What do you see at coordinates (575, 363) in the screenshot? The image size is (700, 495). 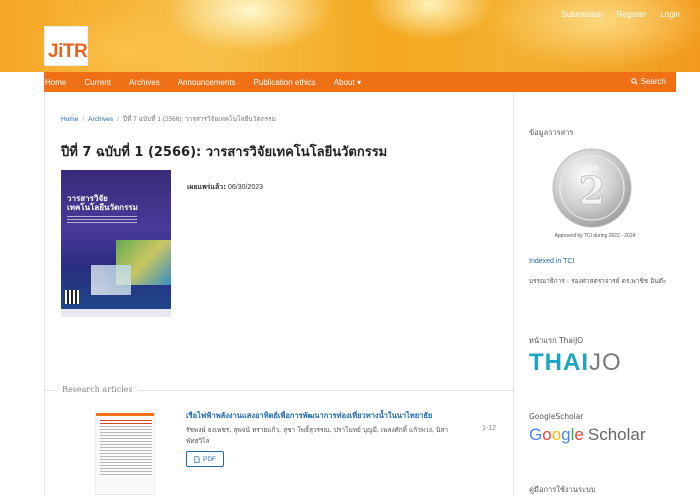 I see `thaijo-logo: THAIJO` at bounding box center [575, 363].